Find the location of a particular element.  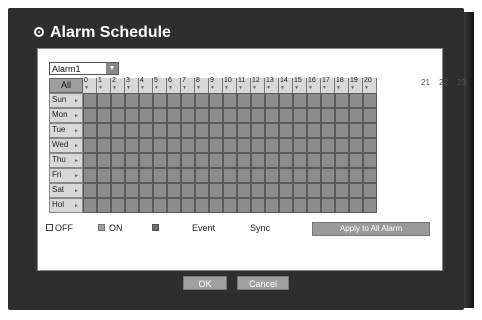

day-row-header: Wed ► is located at coordinates (66, 145).